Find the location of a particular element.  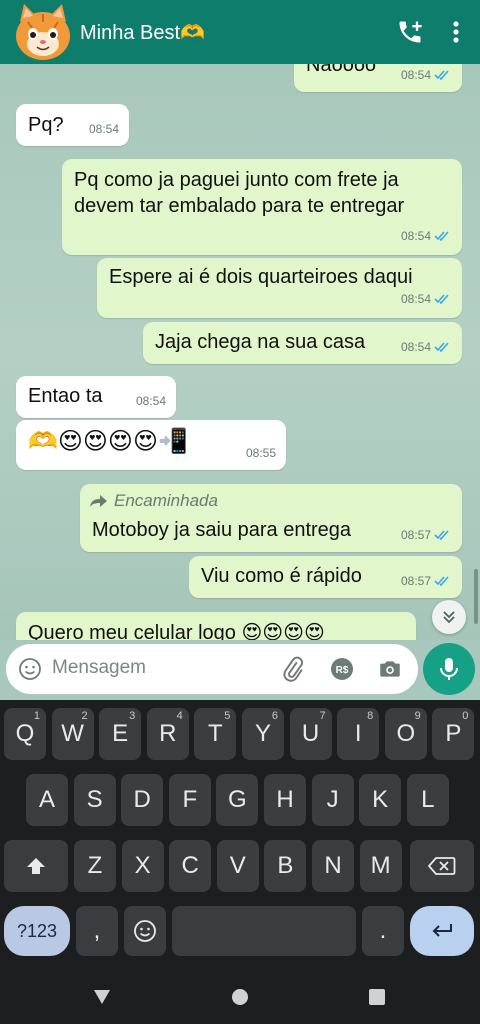

key-o: O9 is located at coordinates (405, 734).